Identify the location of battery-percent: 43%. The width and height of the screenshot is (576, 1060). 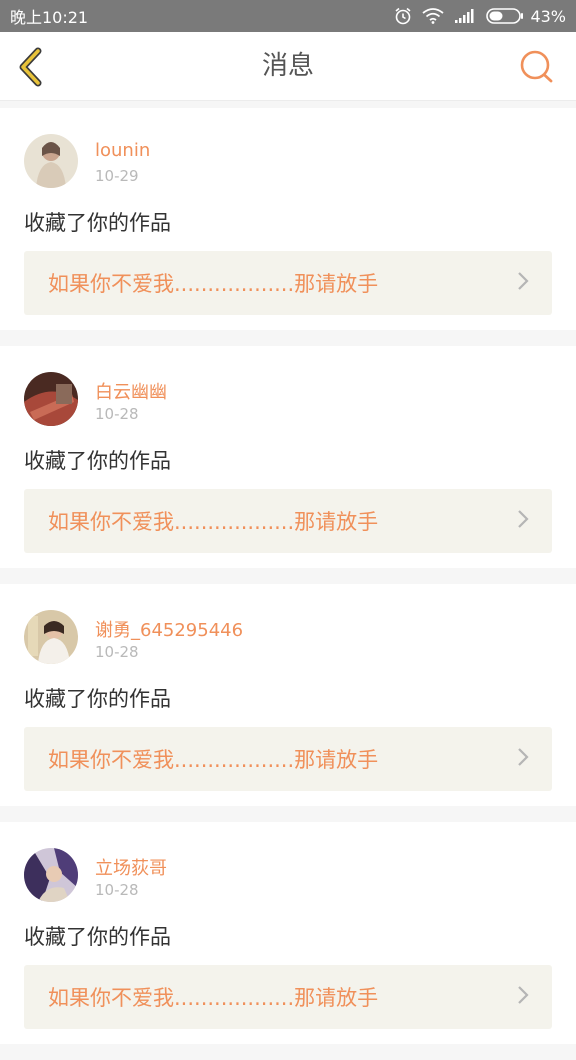
(548, 16).